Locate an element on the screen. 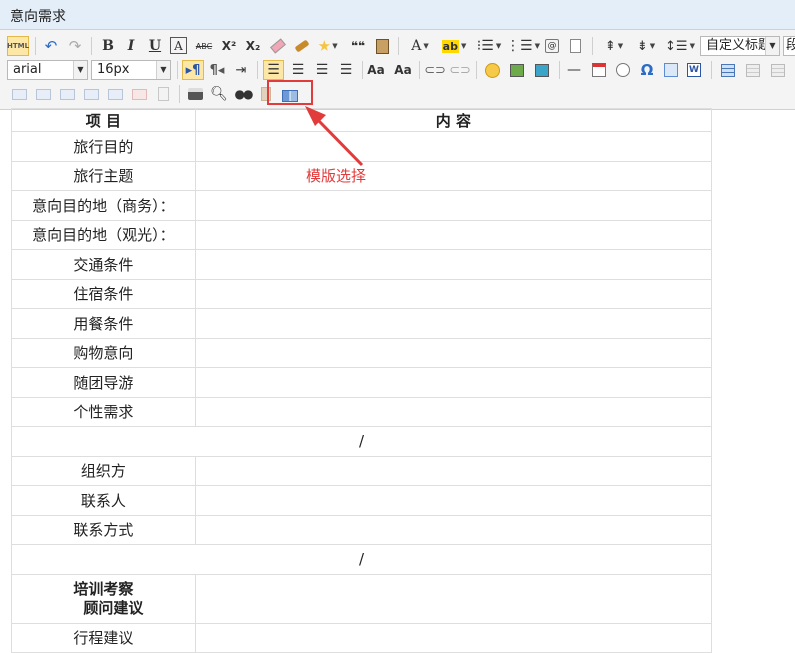  annotation-label: 模版选择 is located at coordinates (336, 176).